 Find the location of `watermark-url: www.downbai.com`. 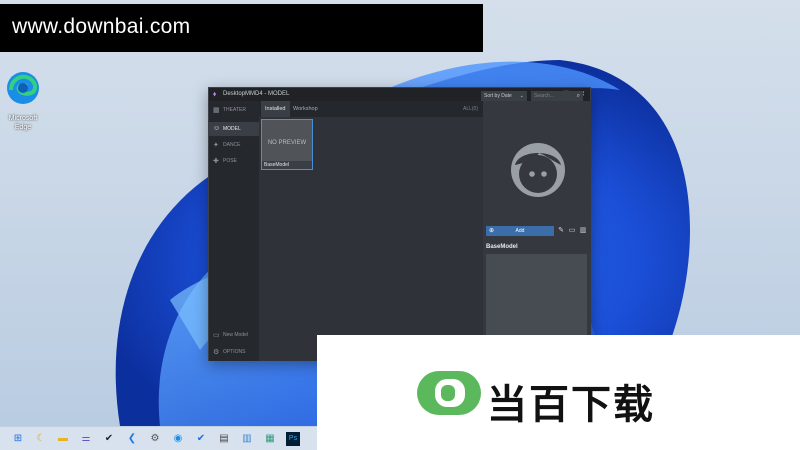

watermark-url: www.downbai.com is located at coordinates (101, 26).